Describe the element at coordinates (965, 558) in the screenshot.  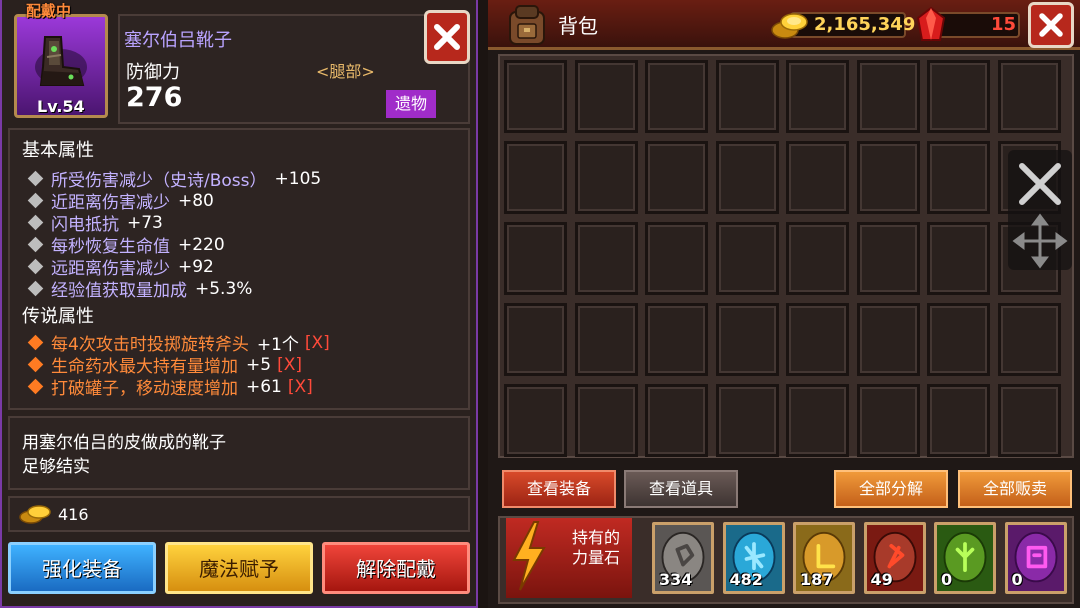
I see `power-stone-green: 0` at that location.